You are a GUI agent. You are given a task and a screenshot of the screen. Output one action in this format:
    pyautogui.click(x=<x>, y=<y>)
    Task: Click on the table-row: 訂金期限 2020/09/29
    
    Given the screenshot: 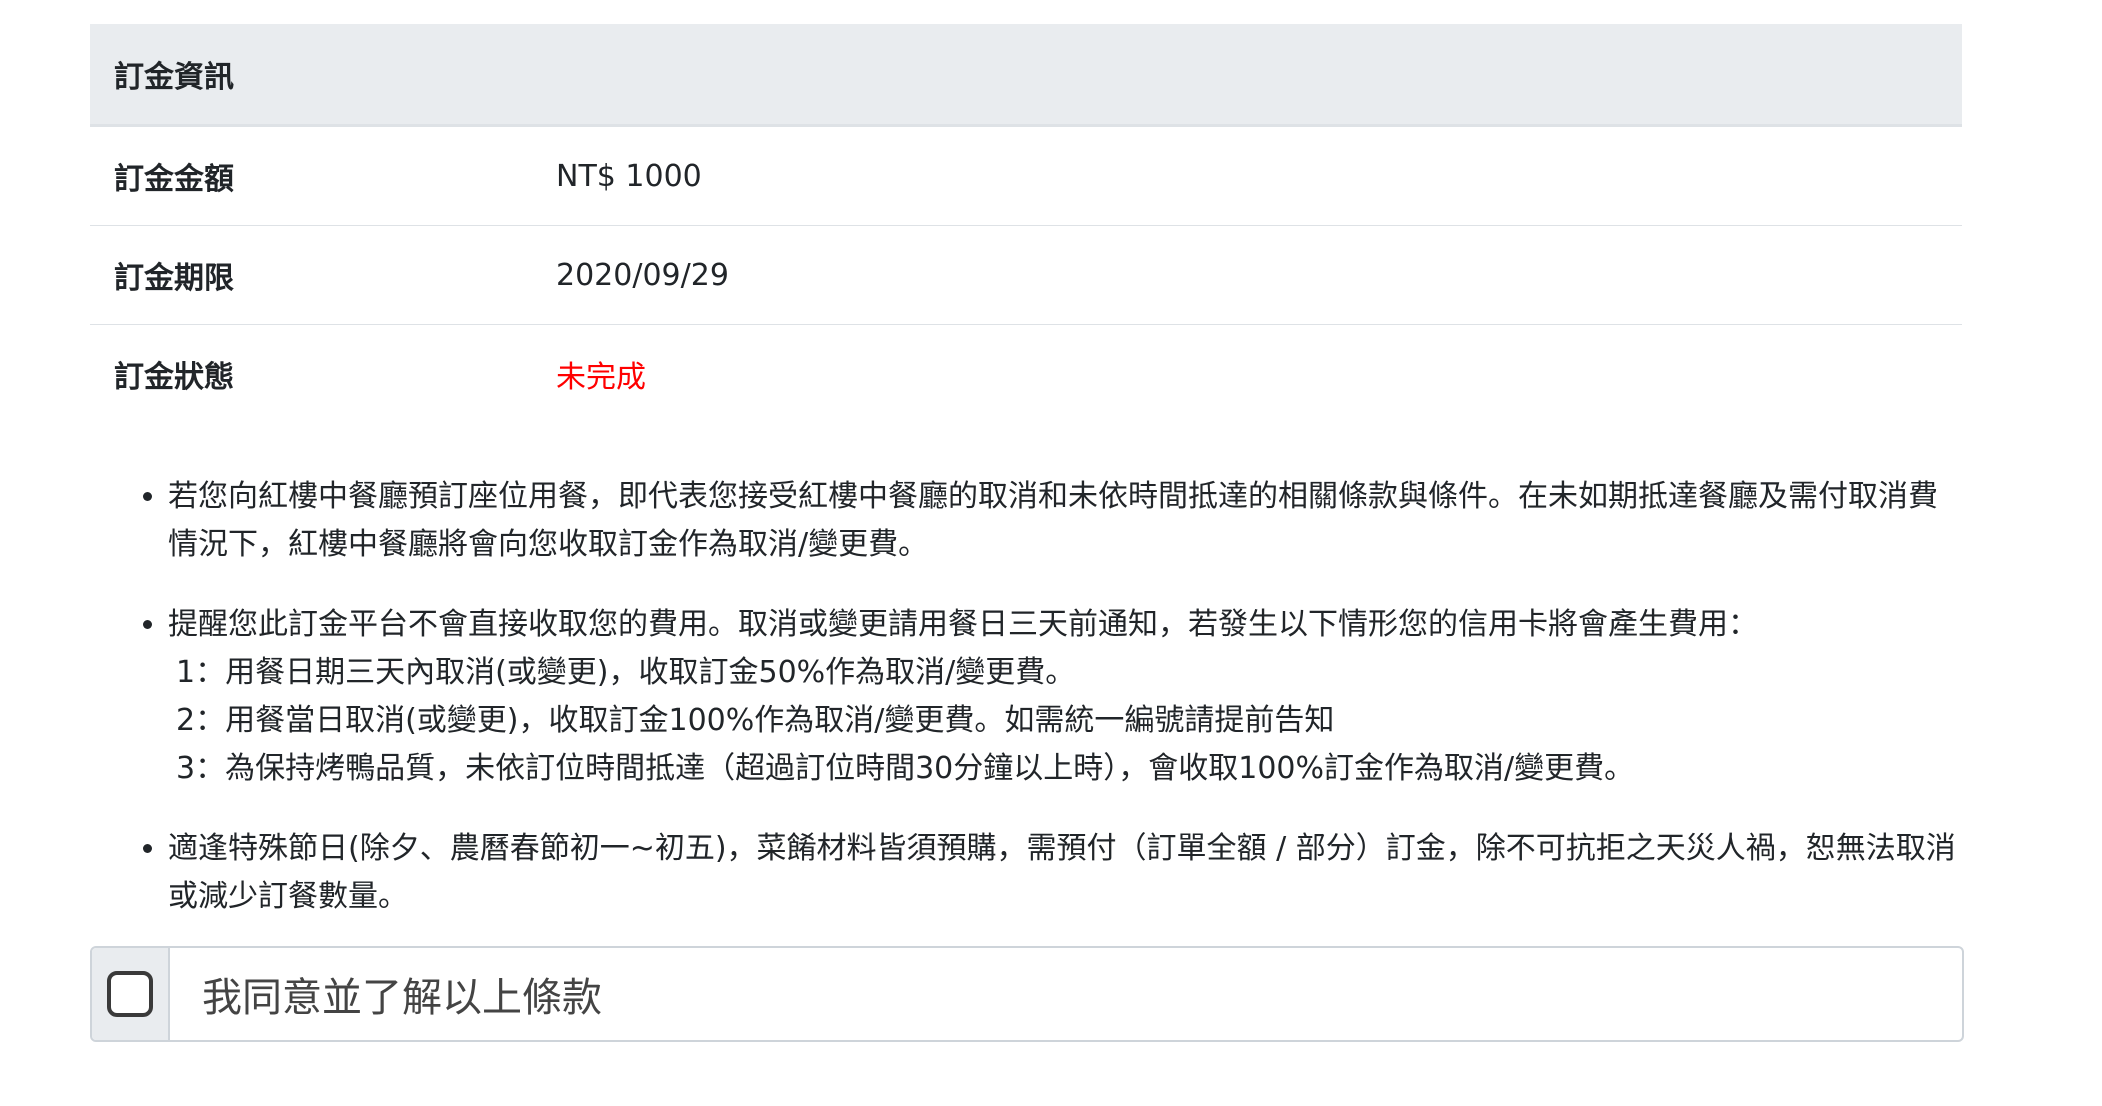 What is the action you would take?
    pyautogui.click(x=1026, y=275)
    